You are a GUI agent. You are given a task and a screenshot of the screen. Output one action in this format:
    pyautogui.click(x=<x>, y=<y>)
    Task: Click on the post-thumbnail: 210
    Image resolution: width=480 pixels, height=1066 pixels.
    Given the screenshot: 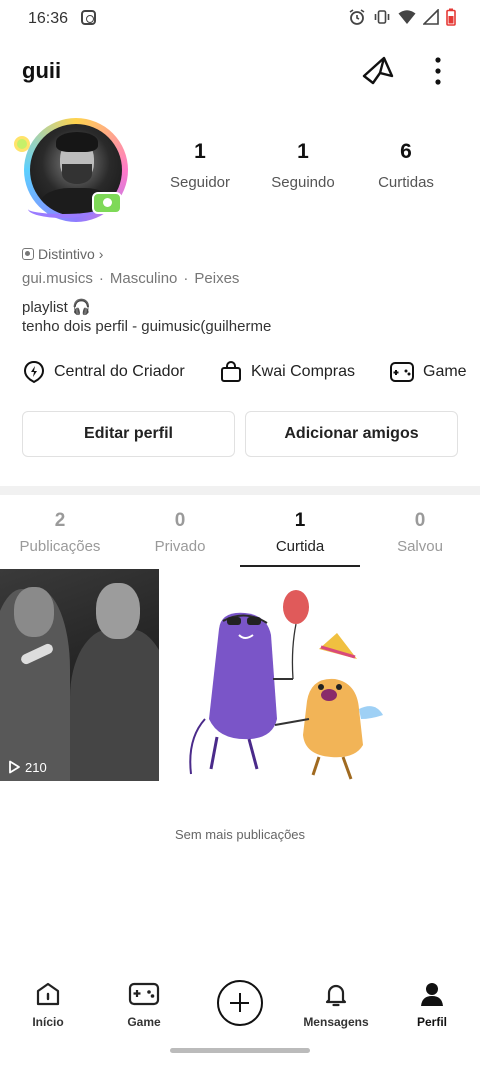 What is the action you would take?
    pyautogui.click(x=79, y=675)
    